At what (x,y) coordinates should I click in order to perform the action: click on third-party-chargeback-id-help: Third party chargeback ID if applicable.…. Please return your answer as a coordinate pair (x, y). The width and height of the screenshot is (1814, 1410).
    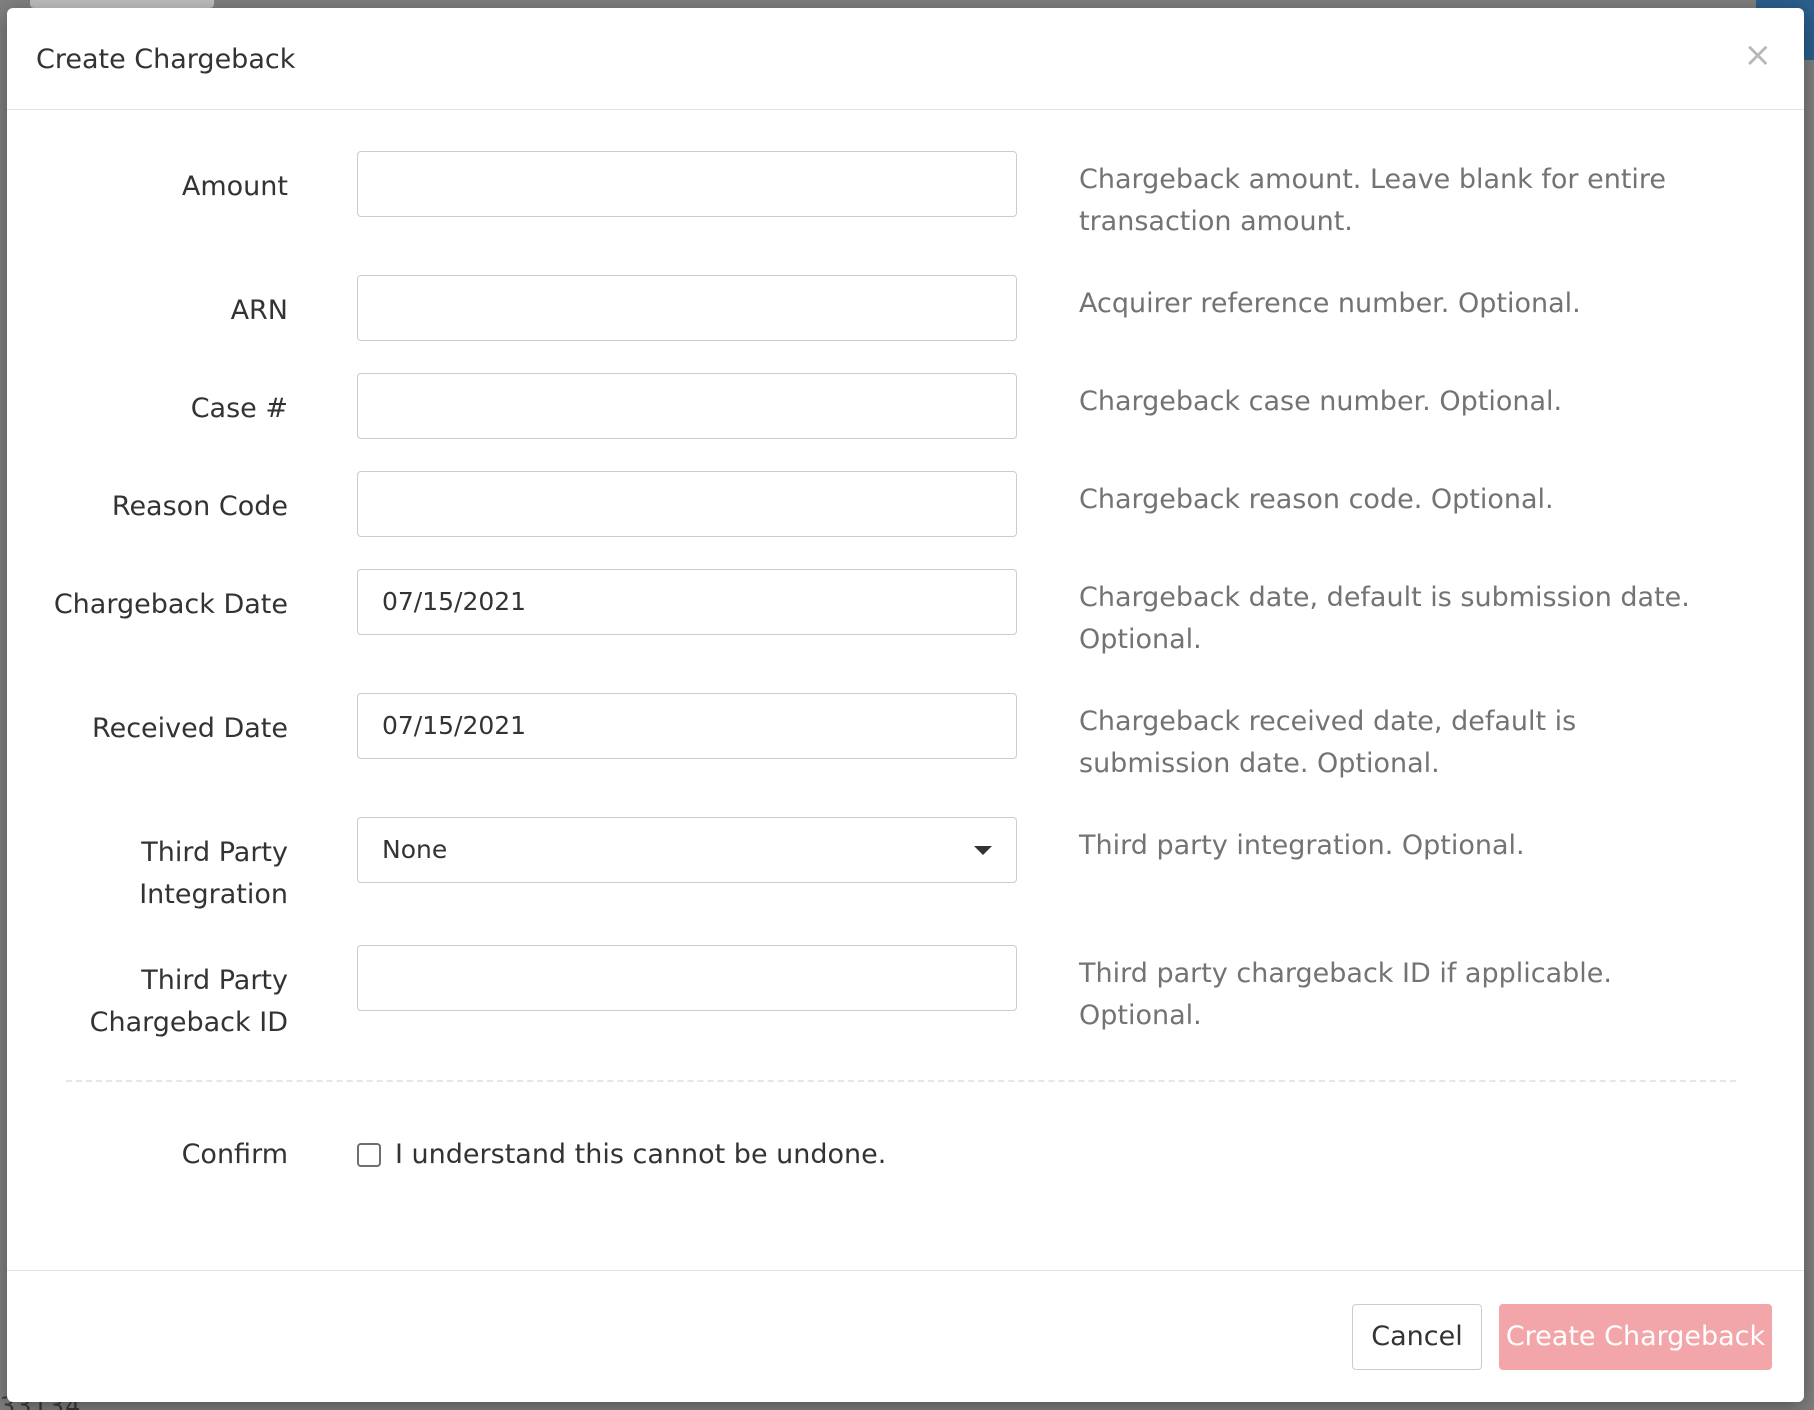
    Looking at the image, I should click on (1345, 994).